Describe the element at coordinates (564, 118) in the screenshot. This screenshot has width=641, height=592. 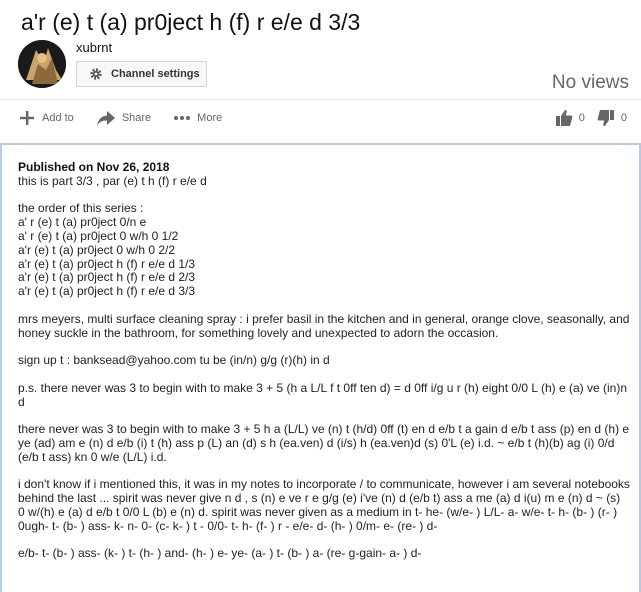
I see `thumbs-up-icon` at that location.